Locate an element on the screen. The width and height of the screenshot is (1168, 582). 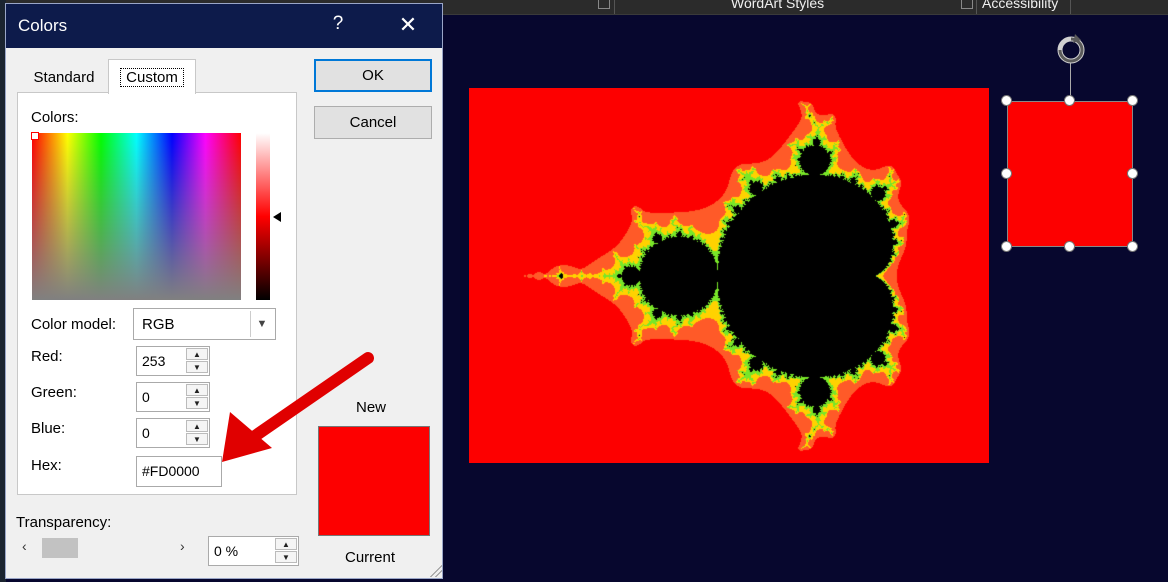
spectrum-crosshair is located at coordinates (35, 136).